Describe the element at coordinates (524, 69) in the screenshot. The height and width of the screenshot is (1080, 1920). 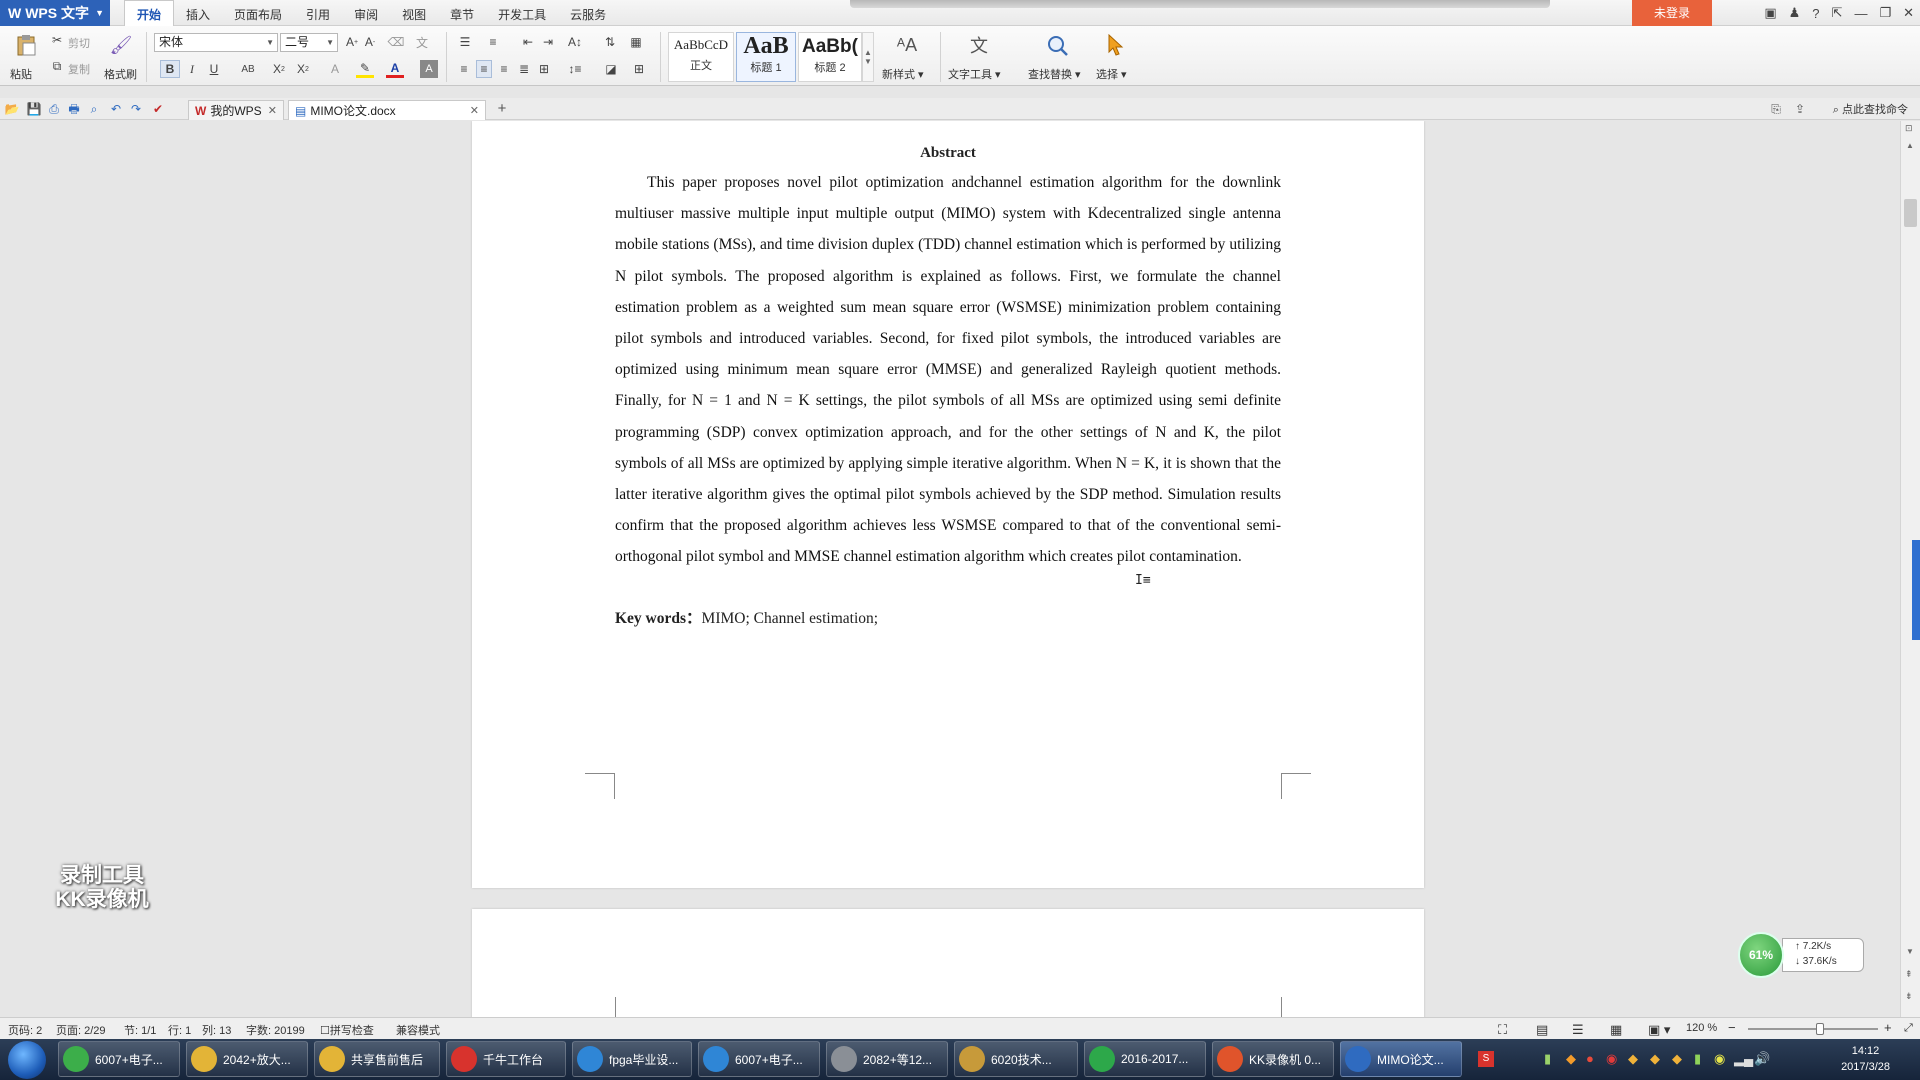
I see `justify-icon: ≣` at that location.